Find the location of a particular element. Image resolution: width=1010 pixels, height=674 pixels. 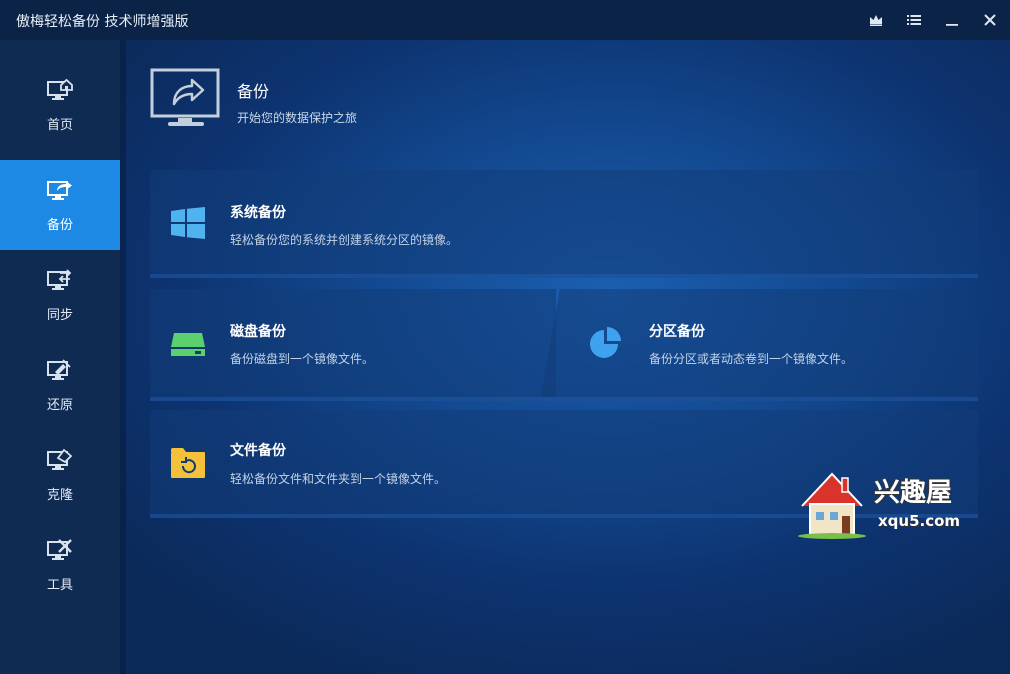

minimize-icon is located at coordinates (952, 20).